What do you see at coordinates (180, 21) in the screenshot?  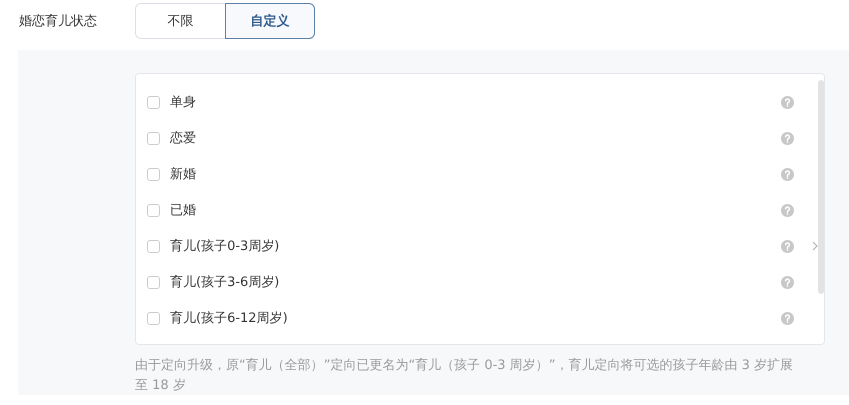 I see `segment-tab: 不限` at bounding box center [180, 21].